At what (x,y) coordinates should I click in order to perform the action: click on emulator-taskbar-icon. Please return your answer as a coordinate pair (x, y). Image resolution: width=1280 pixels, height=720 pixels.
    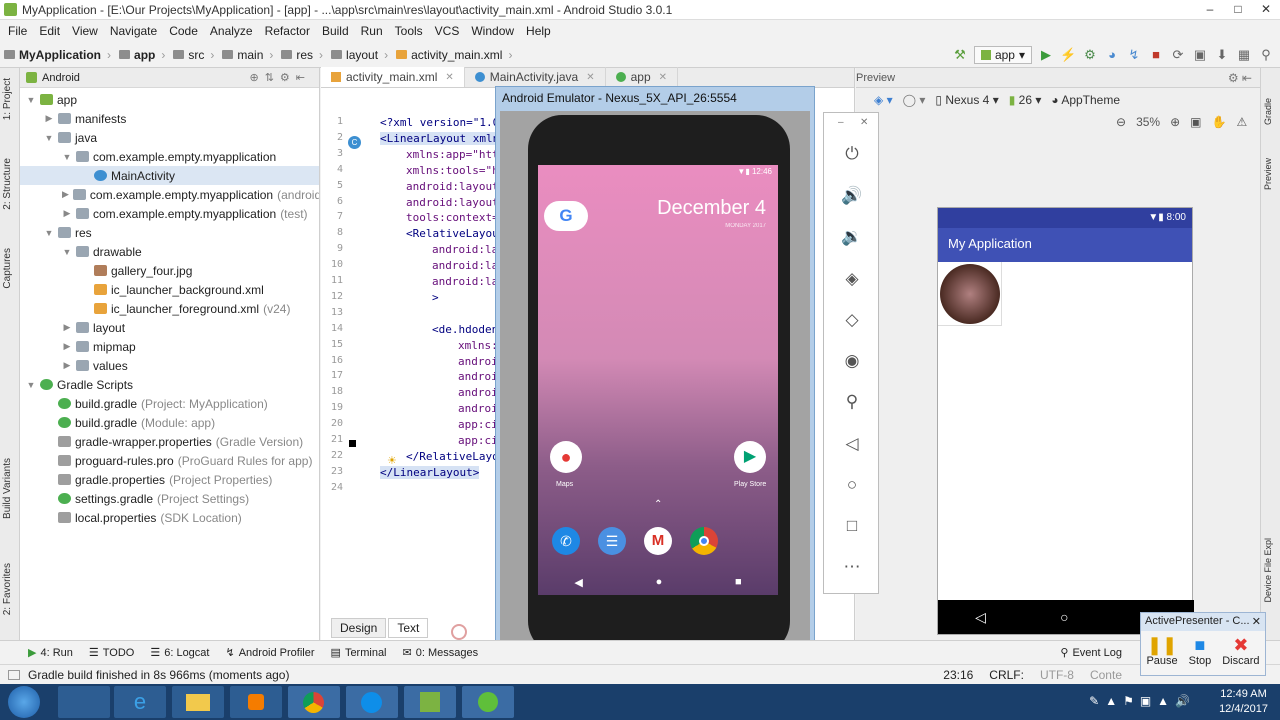
    Looking at the image, I should click on (488, 702).